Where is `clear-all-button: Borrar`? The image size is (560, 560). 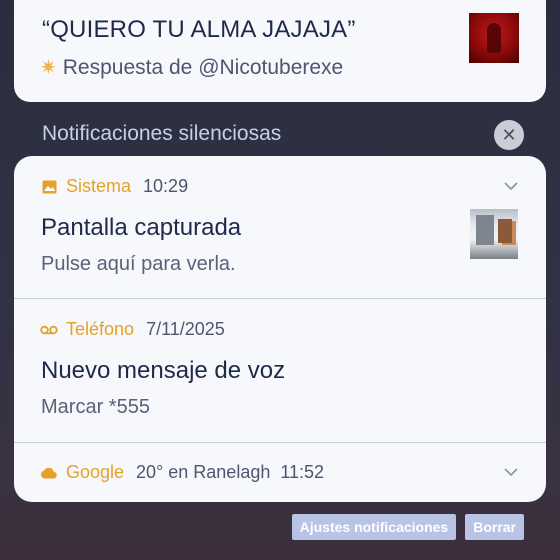
clear-all-button: Borrar is located at coordinates (494, 527).